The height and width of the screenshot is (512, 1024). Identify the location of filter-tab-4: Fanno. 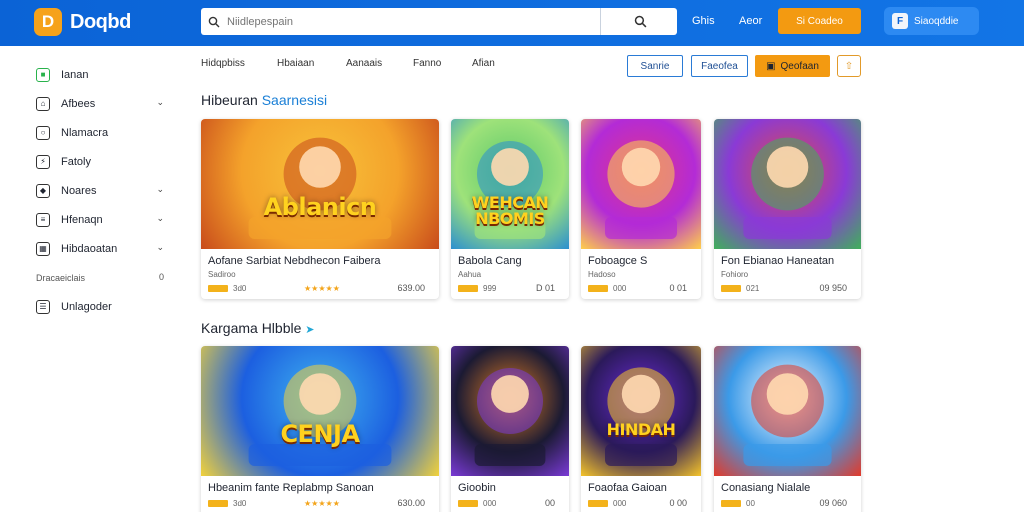
(427, 63).